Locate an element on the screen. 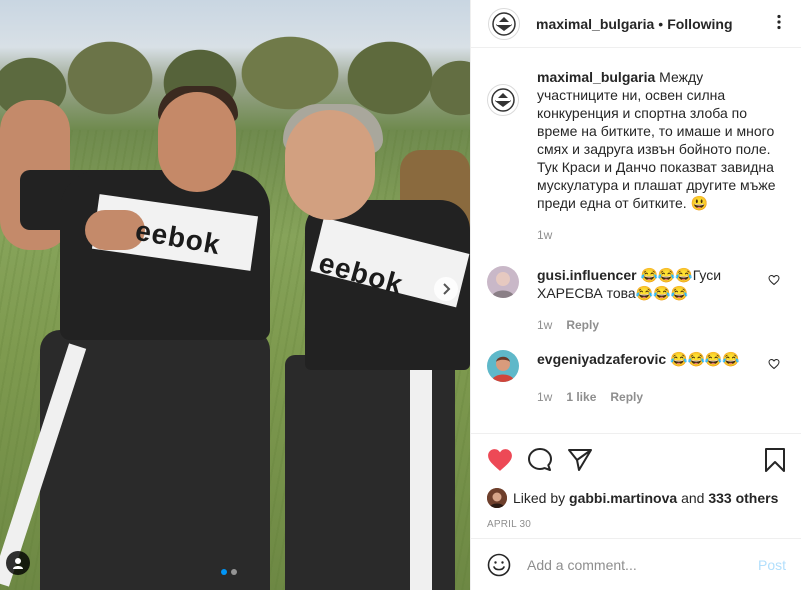  caption-meta: 1w is located at coordinates (661, 235).